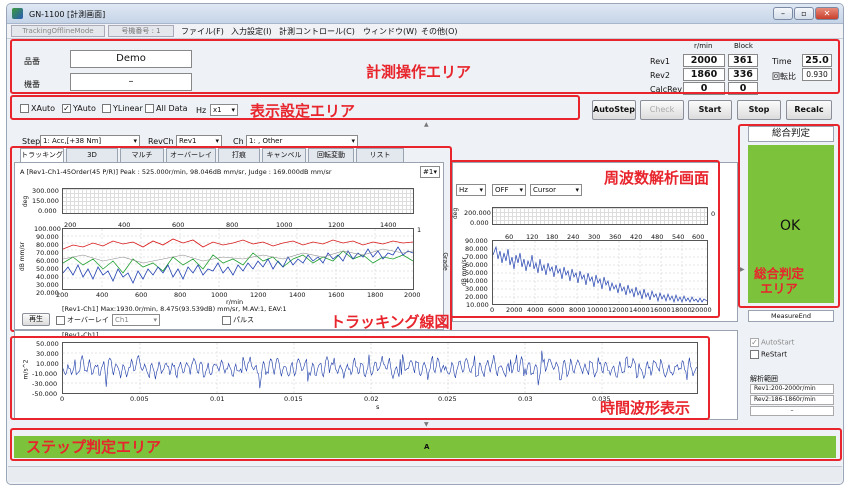 The height and width of the screenshot is (490, 850). I want to click on tracking-area-annotation: トラッキング線図, so click(390, 322).